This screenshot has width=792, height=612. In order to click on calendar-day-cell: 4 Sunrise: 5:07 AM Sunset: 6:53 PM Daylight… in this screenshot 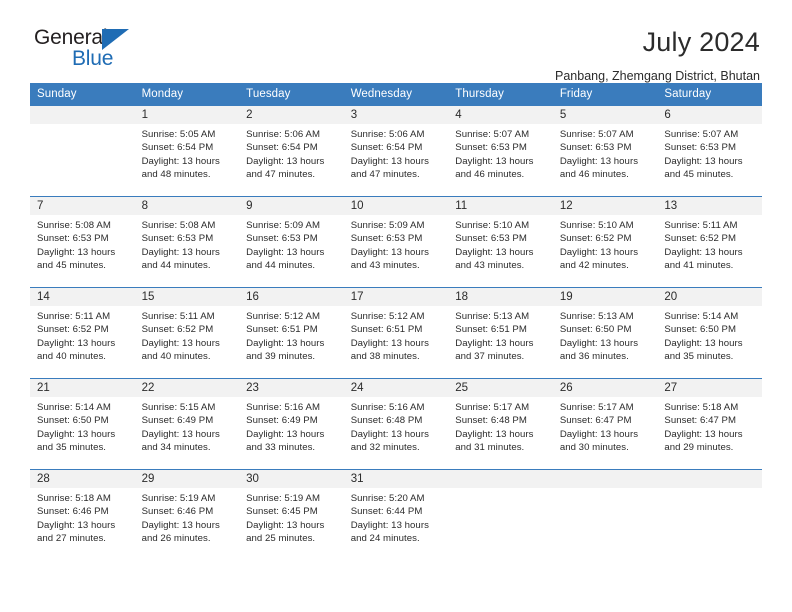, I will do `click(500, 151)`.